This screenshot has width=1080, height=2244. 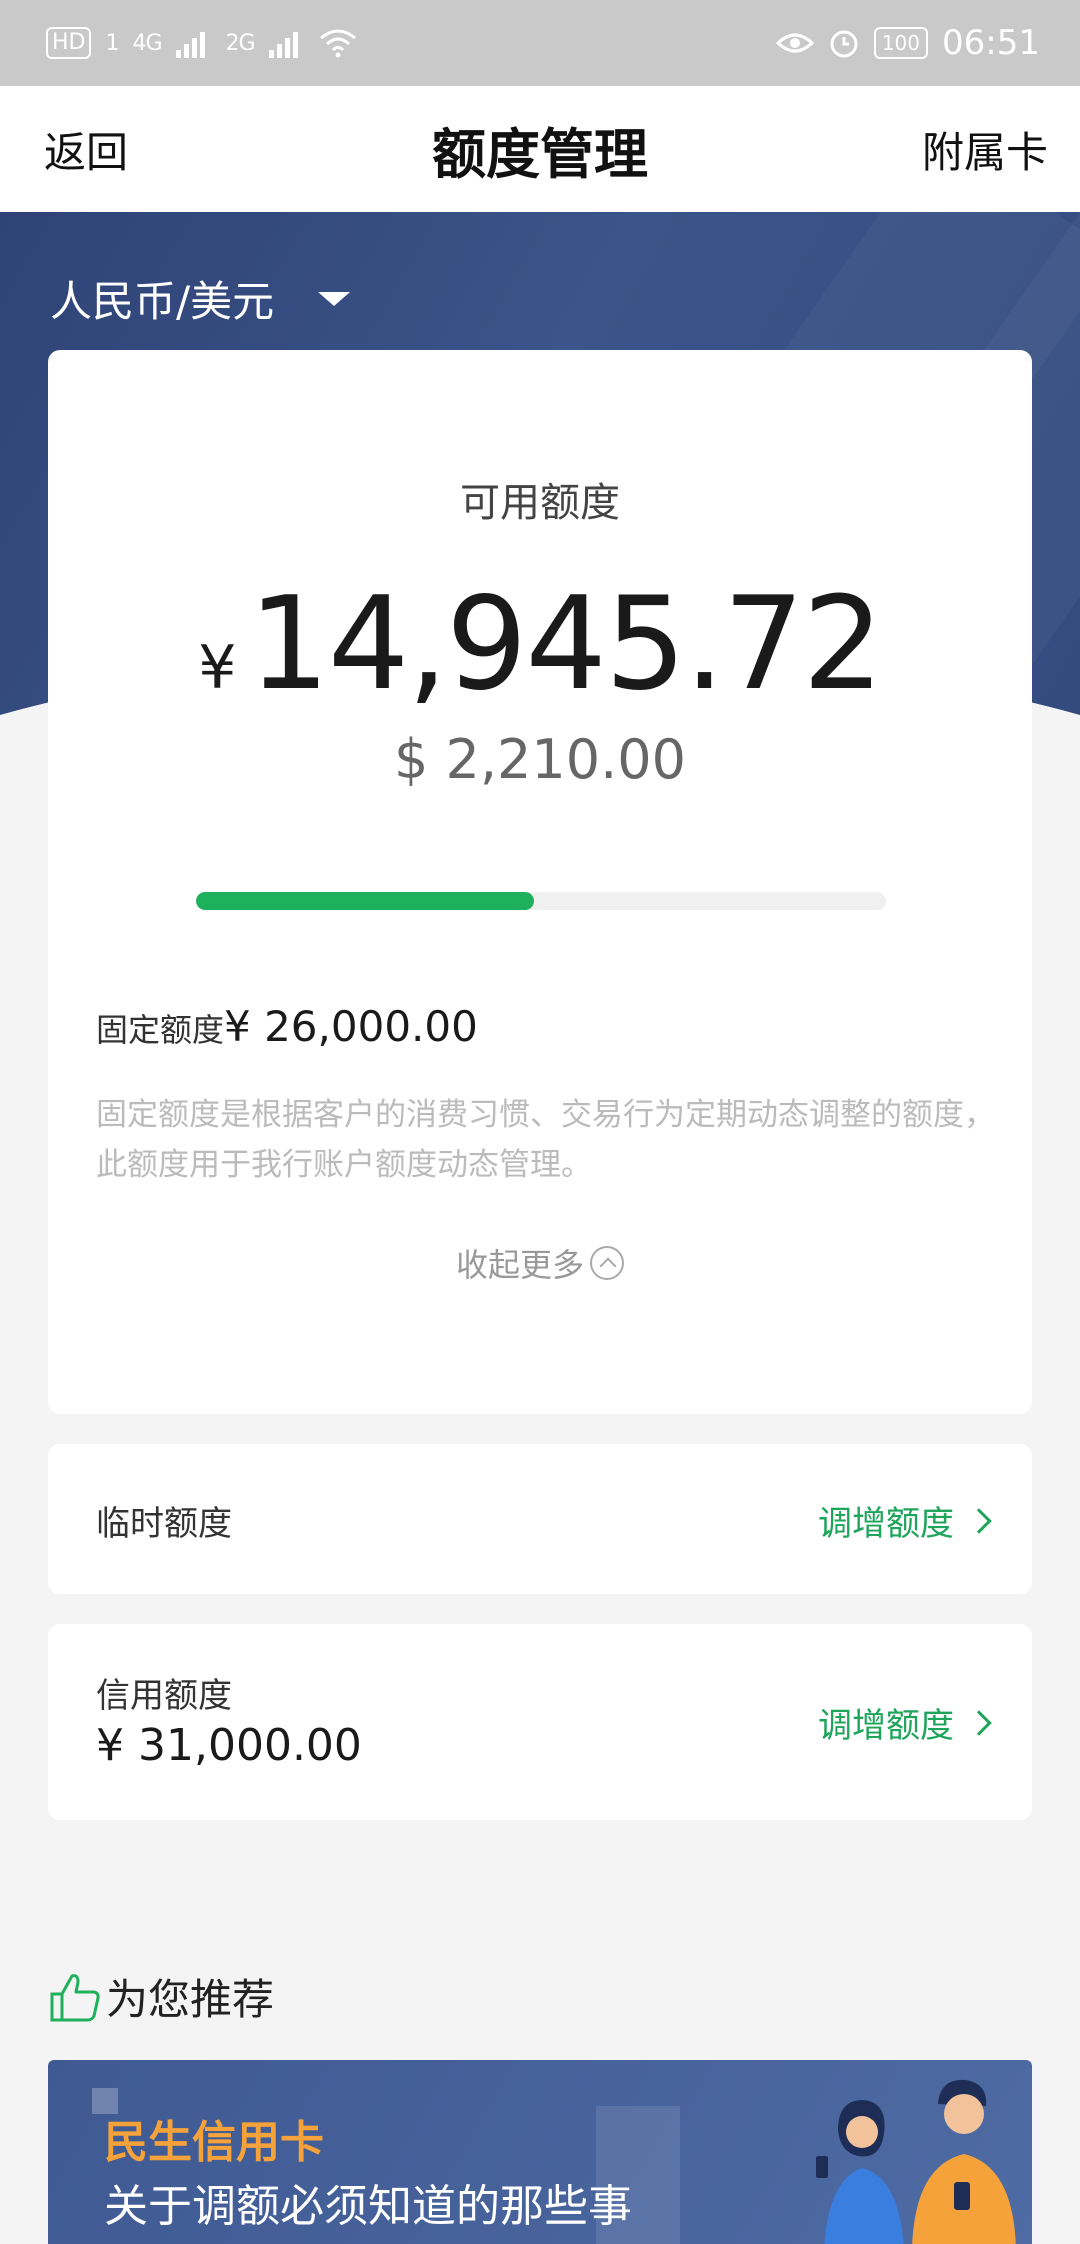 I want to click on available-amount-usd: $ 2,210.00, so click(x=540, y=759).